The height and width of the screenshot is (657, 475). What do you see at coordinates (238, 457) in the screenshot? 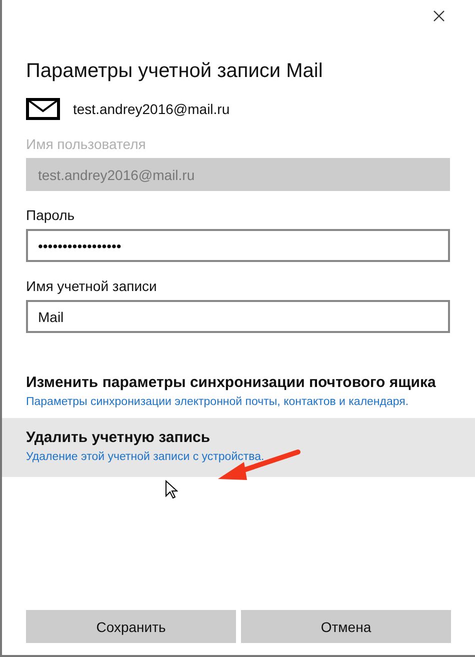
I see `option-link: Удаление этой учетной записи с устройства.` at bounding box center [238, 457].